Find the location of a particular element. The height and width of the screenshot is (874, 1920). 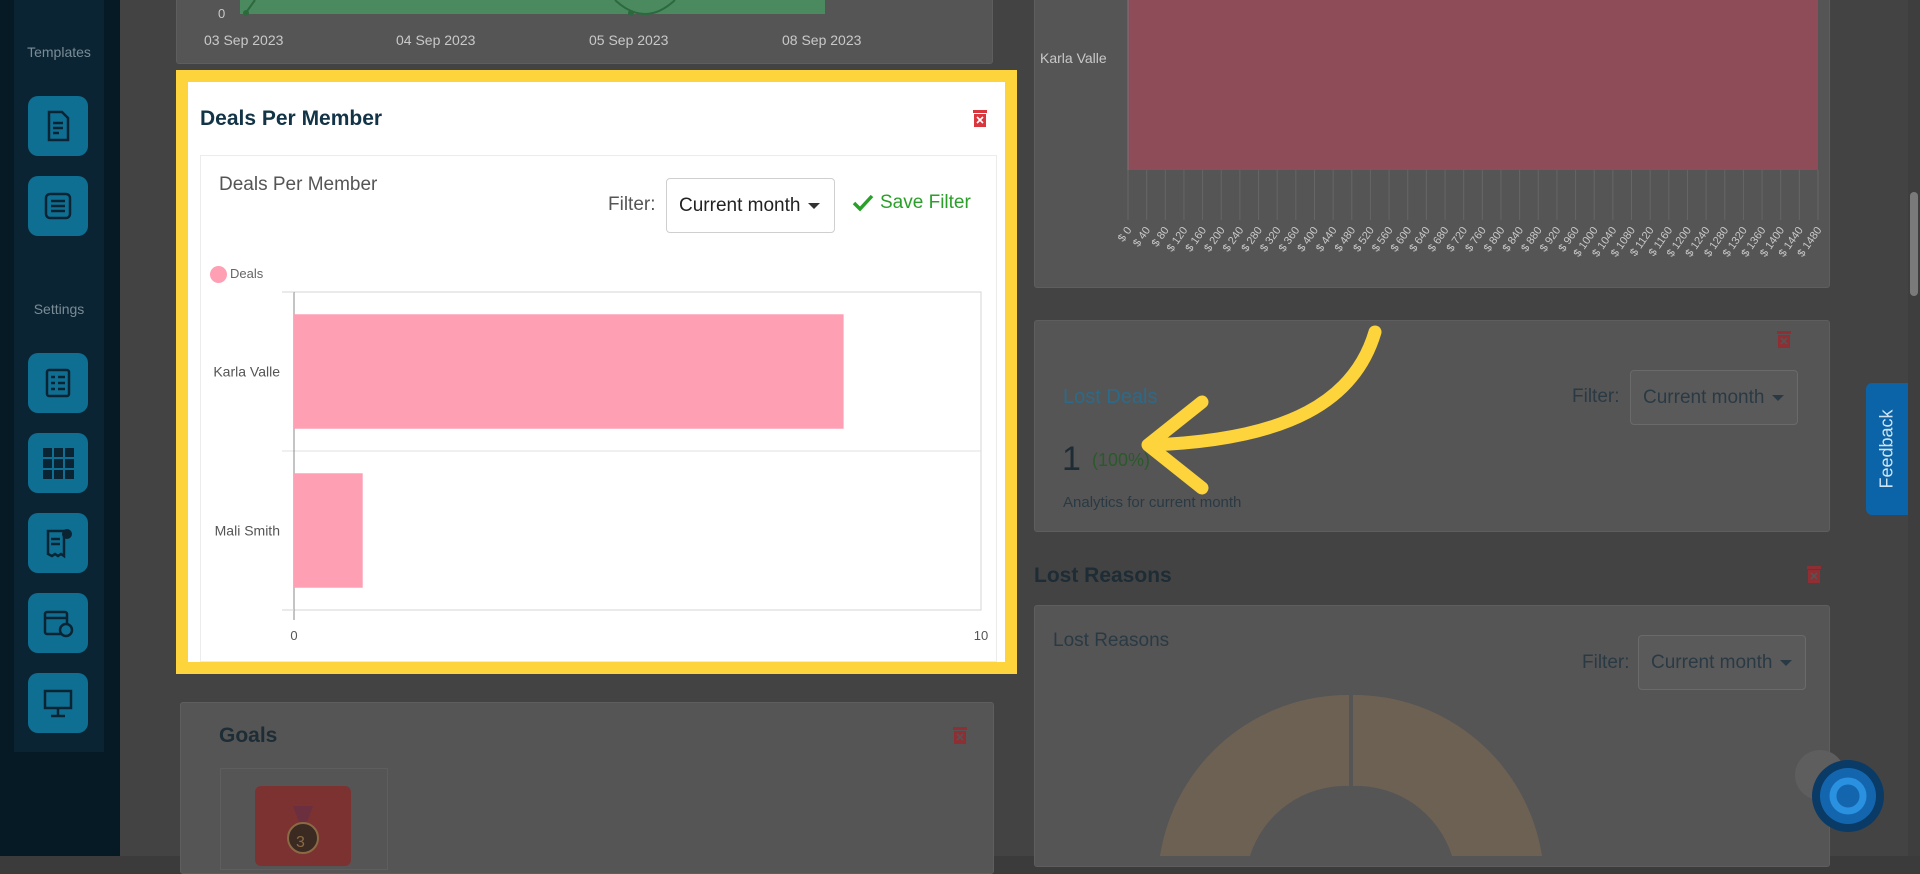

settings-grid-button is located at coordinates (58, 463).